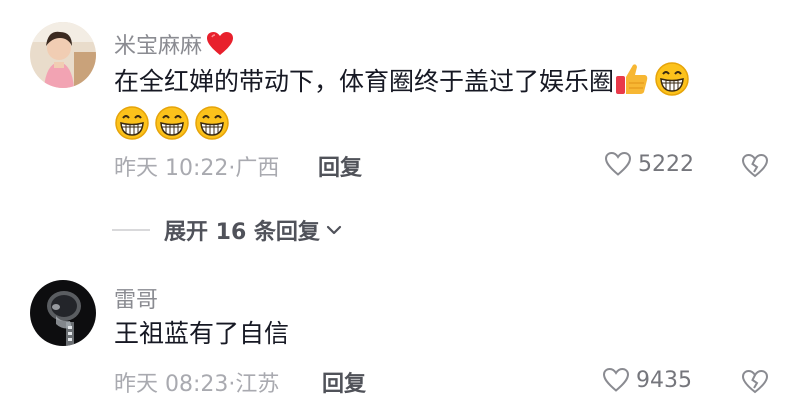 The width and height of the screenshot is (800, 404). What do you see at coordinates (136, 298) in the screenshot?
I see `username: 雷哥` at bounding box center [136, 298].